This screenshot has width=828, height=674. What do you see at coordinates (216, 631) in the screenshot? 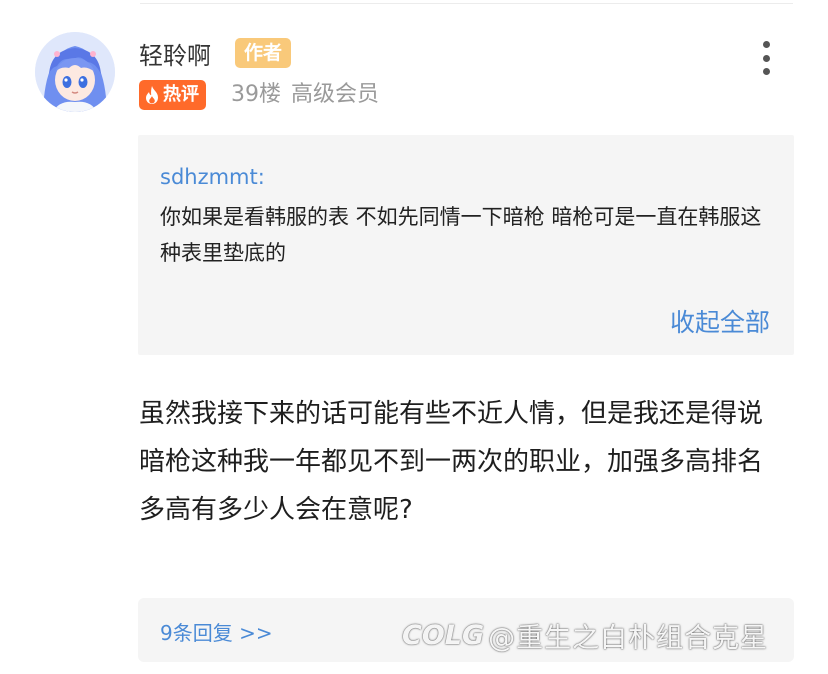
I see `view-replies-link: 9条回复 >>` at bounding box center [216, 631].